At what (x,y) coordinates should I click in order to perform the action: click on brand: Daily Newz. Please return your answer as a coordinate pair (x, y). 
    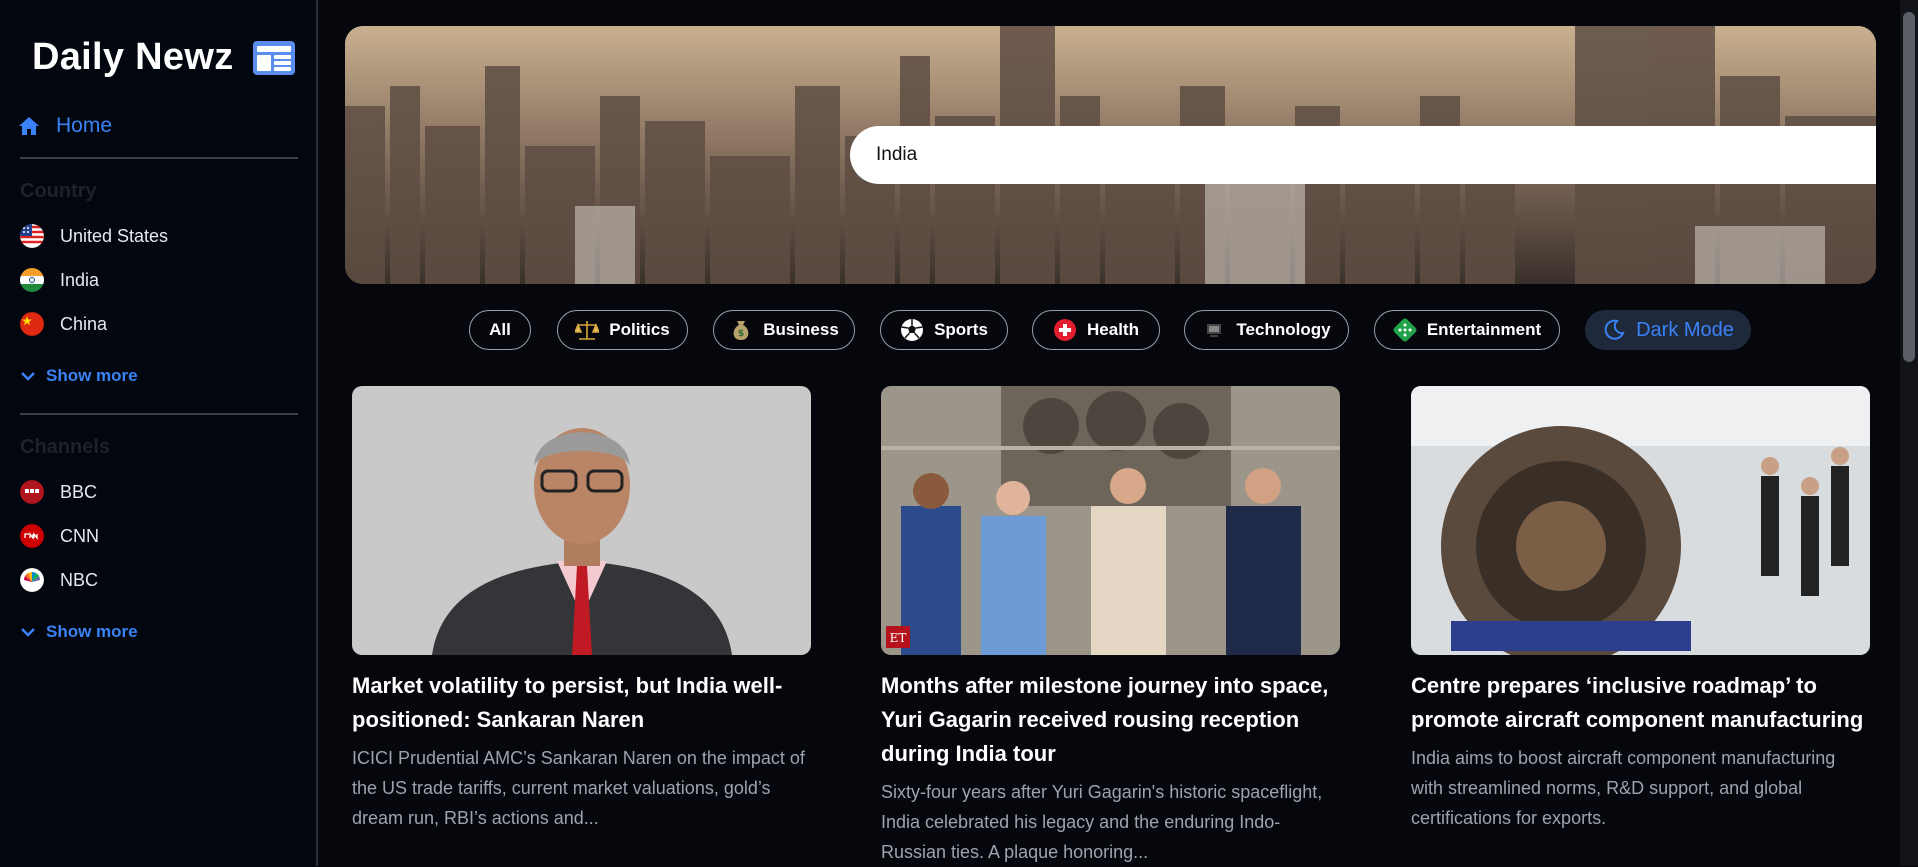
    Looking at the image, I should click on (164, 57).